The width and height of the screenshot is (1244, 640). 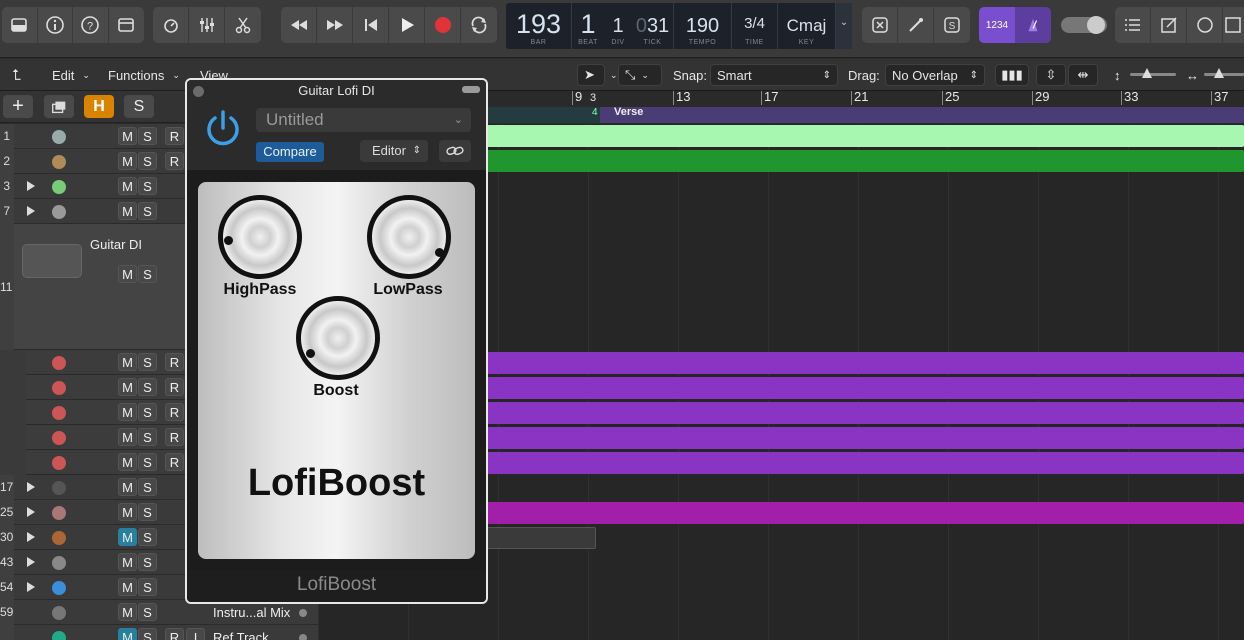 I want to click on lcd-key: Cmaj KEY, so click(x=807, y=26).